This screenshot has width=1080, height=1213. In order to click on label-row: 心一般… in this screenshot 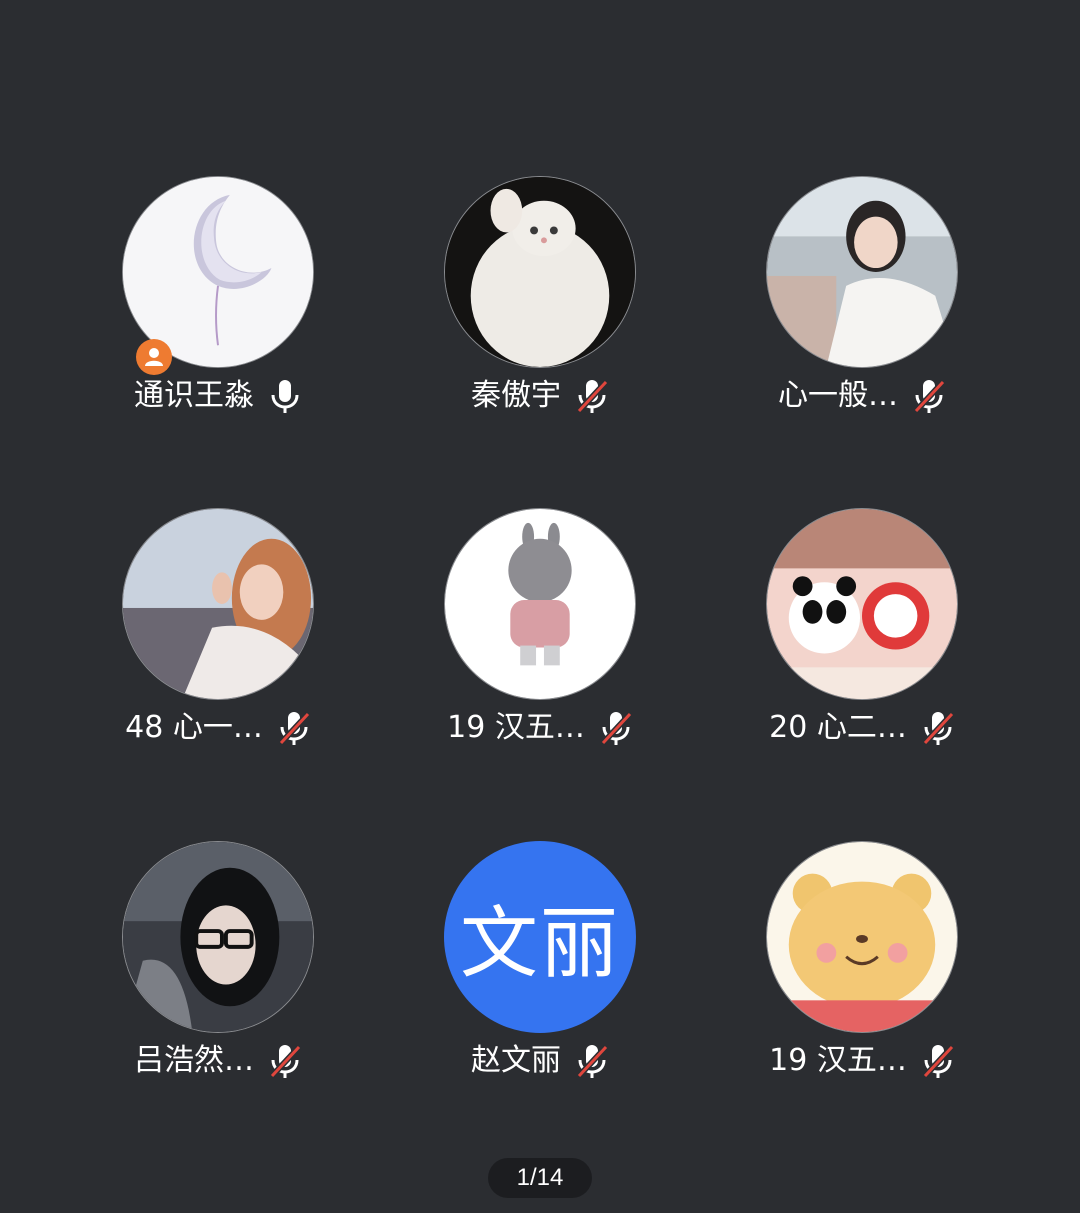, I will do `click(862, 396)`.